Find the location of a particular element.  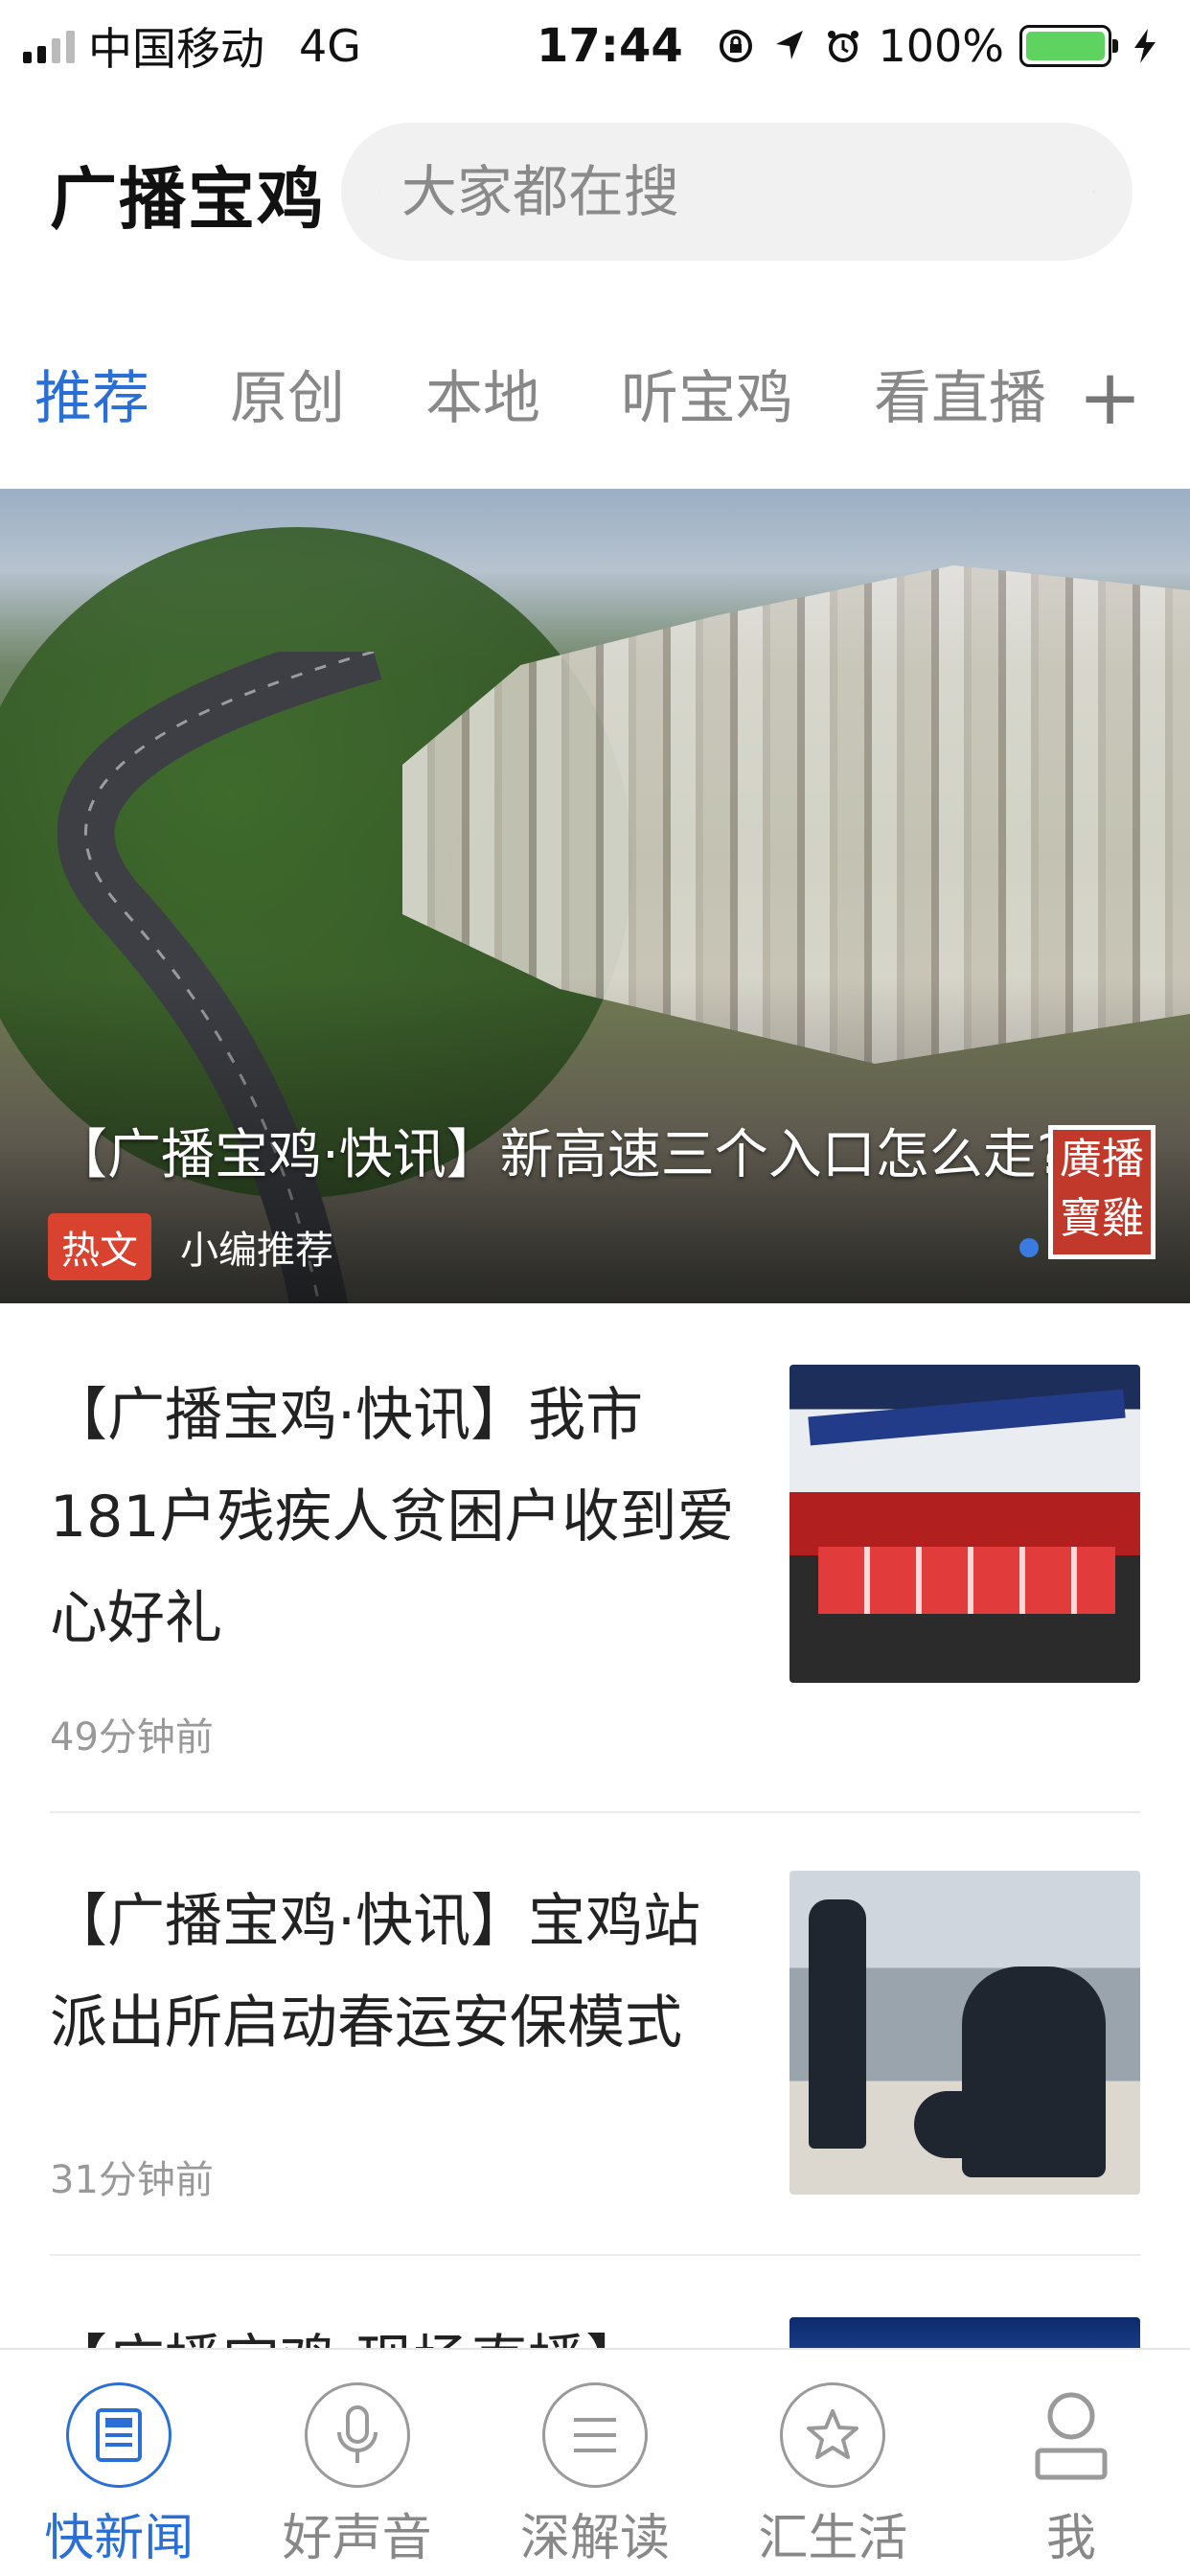

news-item: 【广播宝鸡·现场直播】 is located at coordinates (595, 2332).